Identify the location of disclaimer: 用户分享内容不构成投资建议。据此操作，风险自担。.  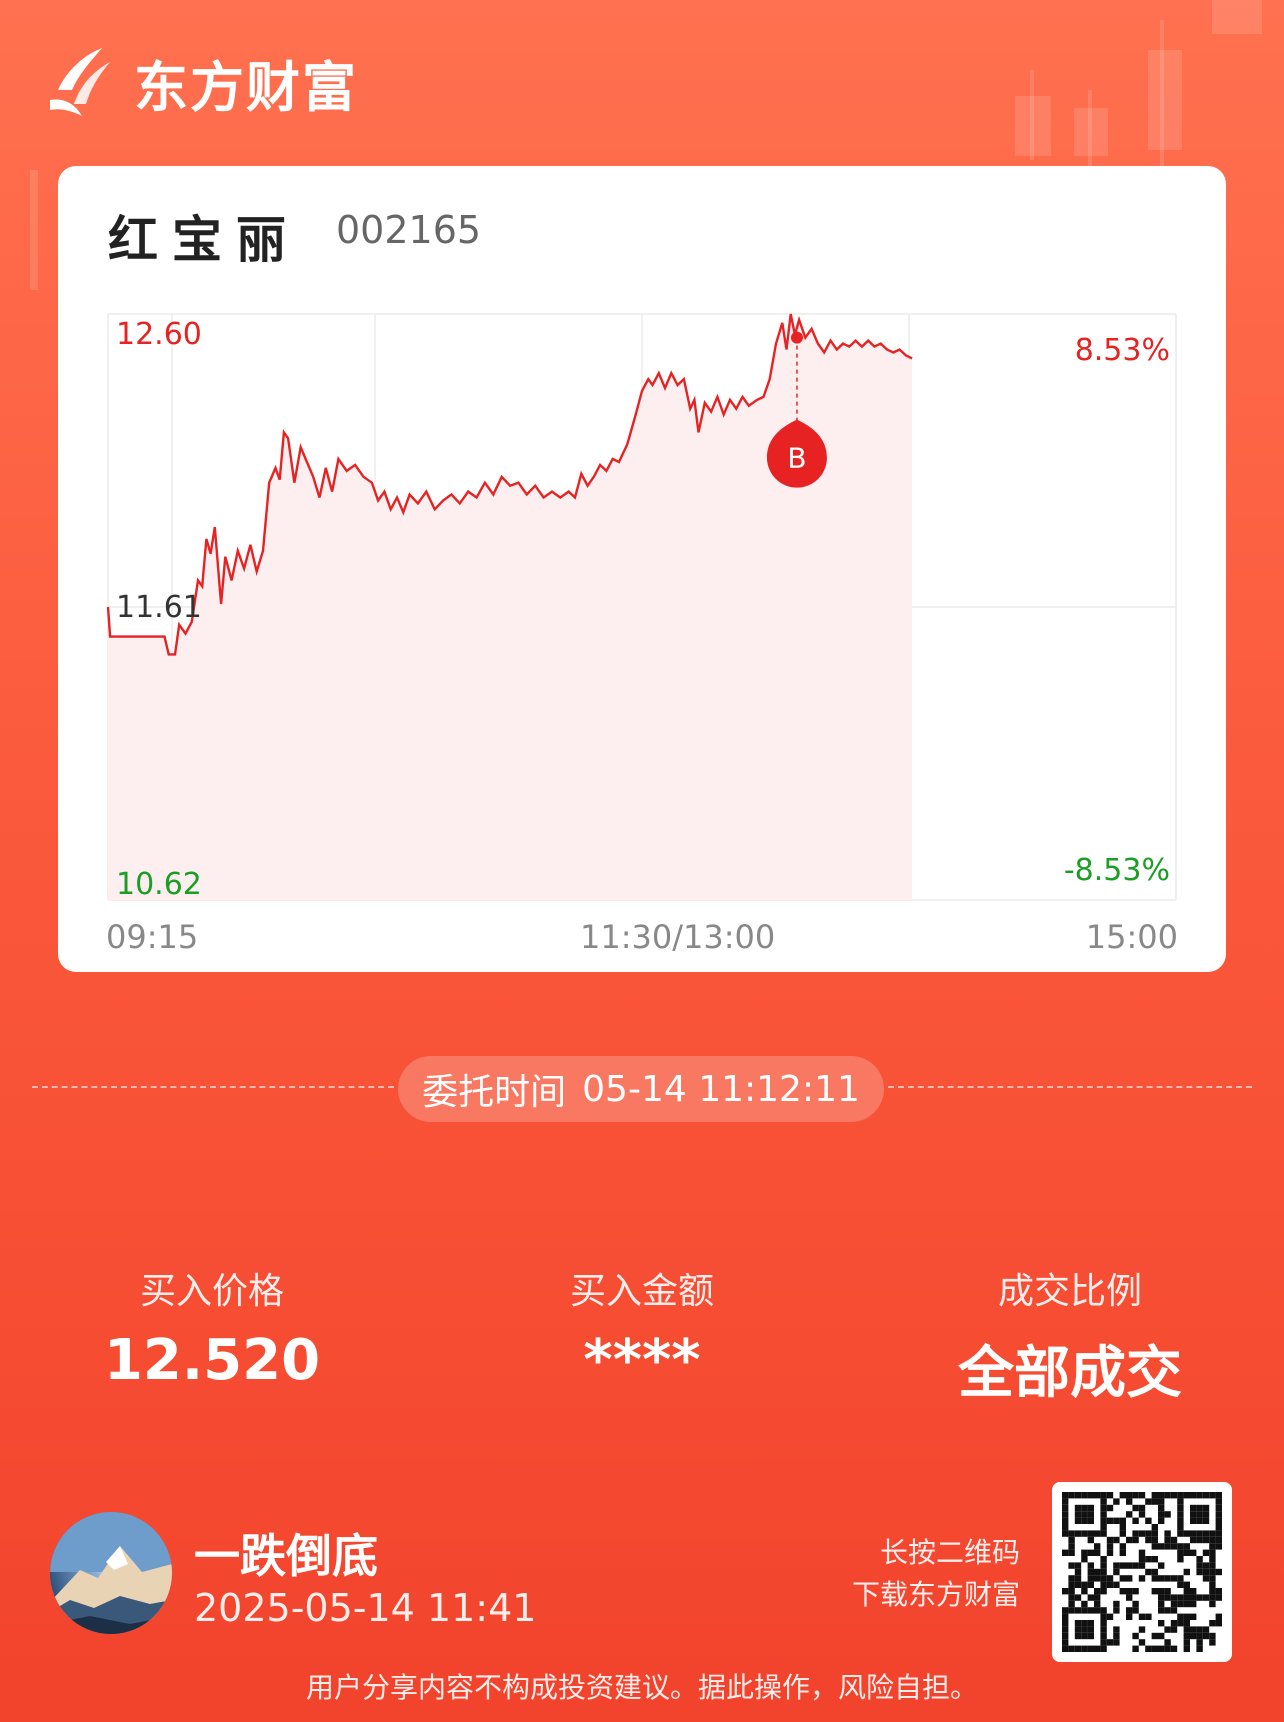
(641, 1687).